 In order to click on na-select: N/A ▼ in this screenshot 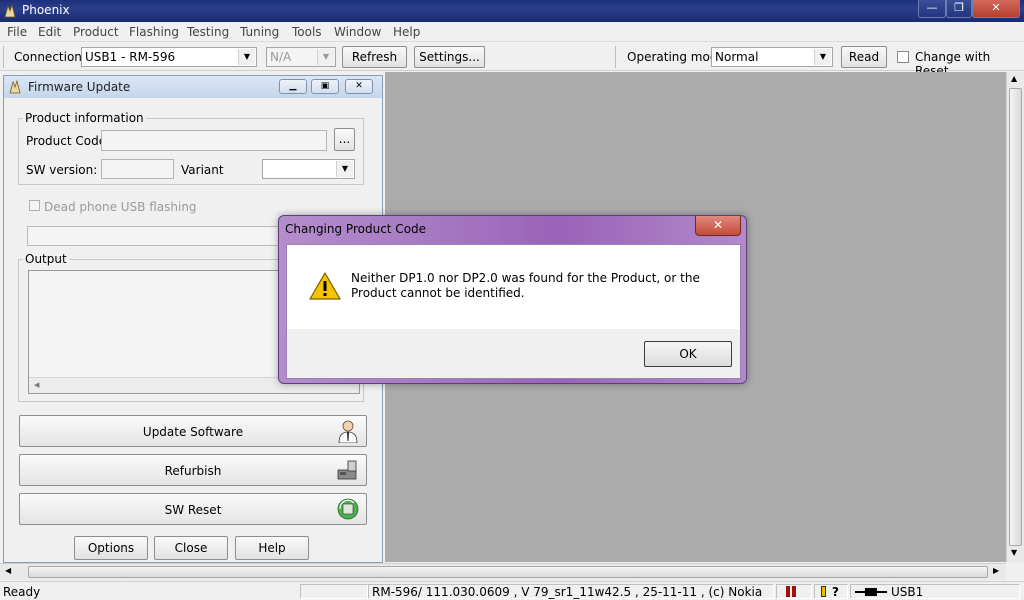, I will do `click(301, 57)`.